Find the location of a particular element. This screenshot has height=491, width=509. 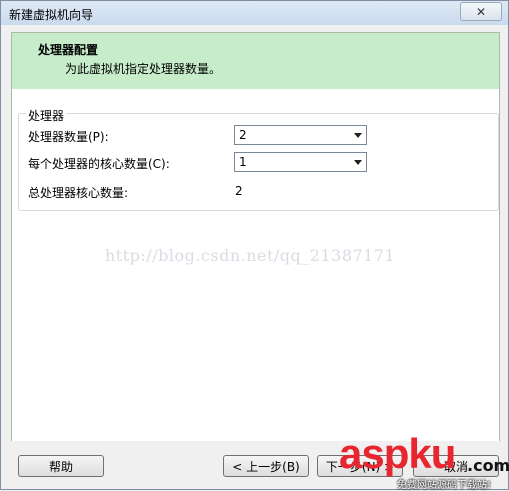

watermark-text: http://blog.csdn.net/qq_21387171 is located at coordinates (250, 255).